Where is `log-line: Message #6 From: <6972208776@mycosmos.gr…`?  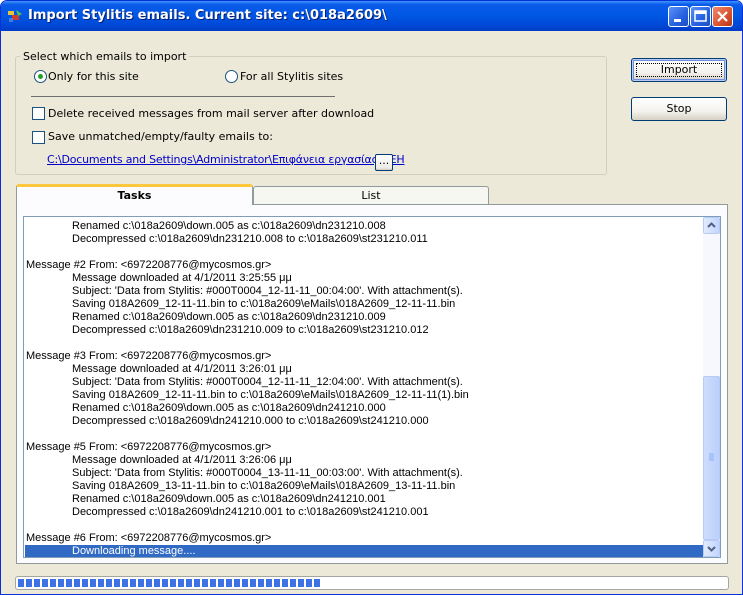 log-line: Message #6 From: <6972208776@mycosmos.gr… is located at coordinates (149, 538).